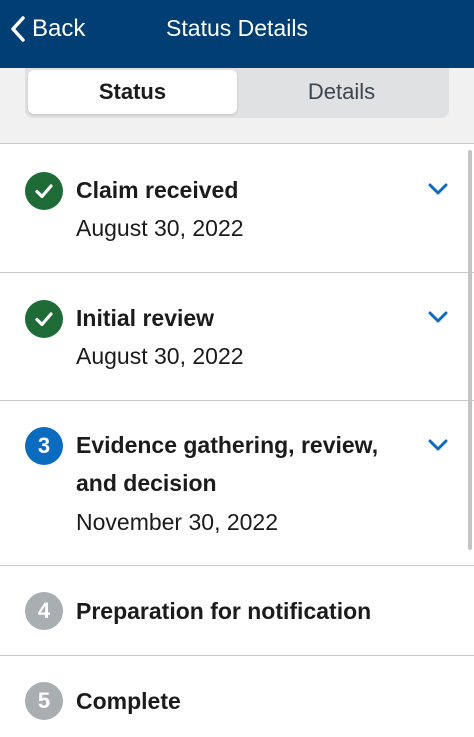 The image size is (474, 737). Describe the element at coordinates (146, 483) in the screenshot. I see `step-title-line-2: and decision` at that location.